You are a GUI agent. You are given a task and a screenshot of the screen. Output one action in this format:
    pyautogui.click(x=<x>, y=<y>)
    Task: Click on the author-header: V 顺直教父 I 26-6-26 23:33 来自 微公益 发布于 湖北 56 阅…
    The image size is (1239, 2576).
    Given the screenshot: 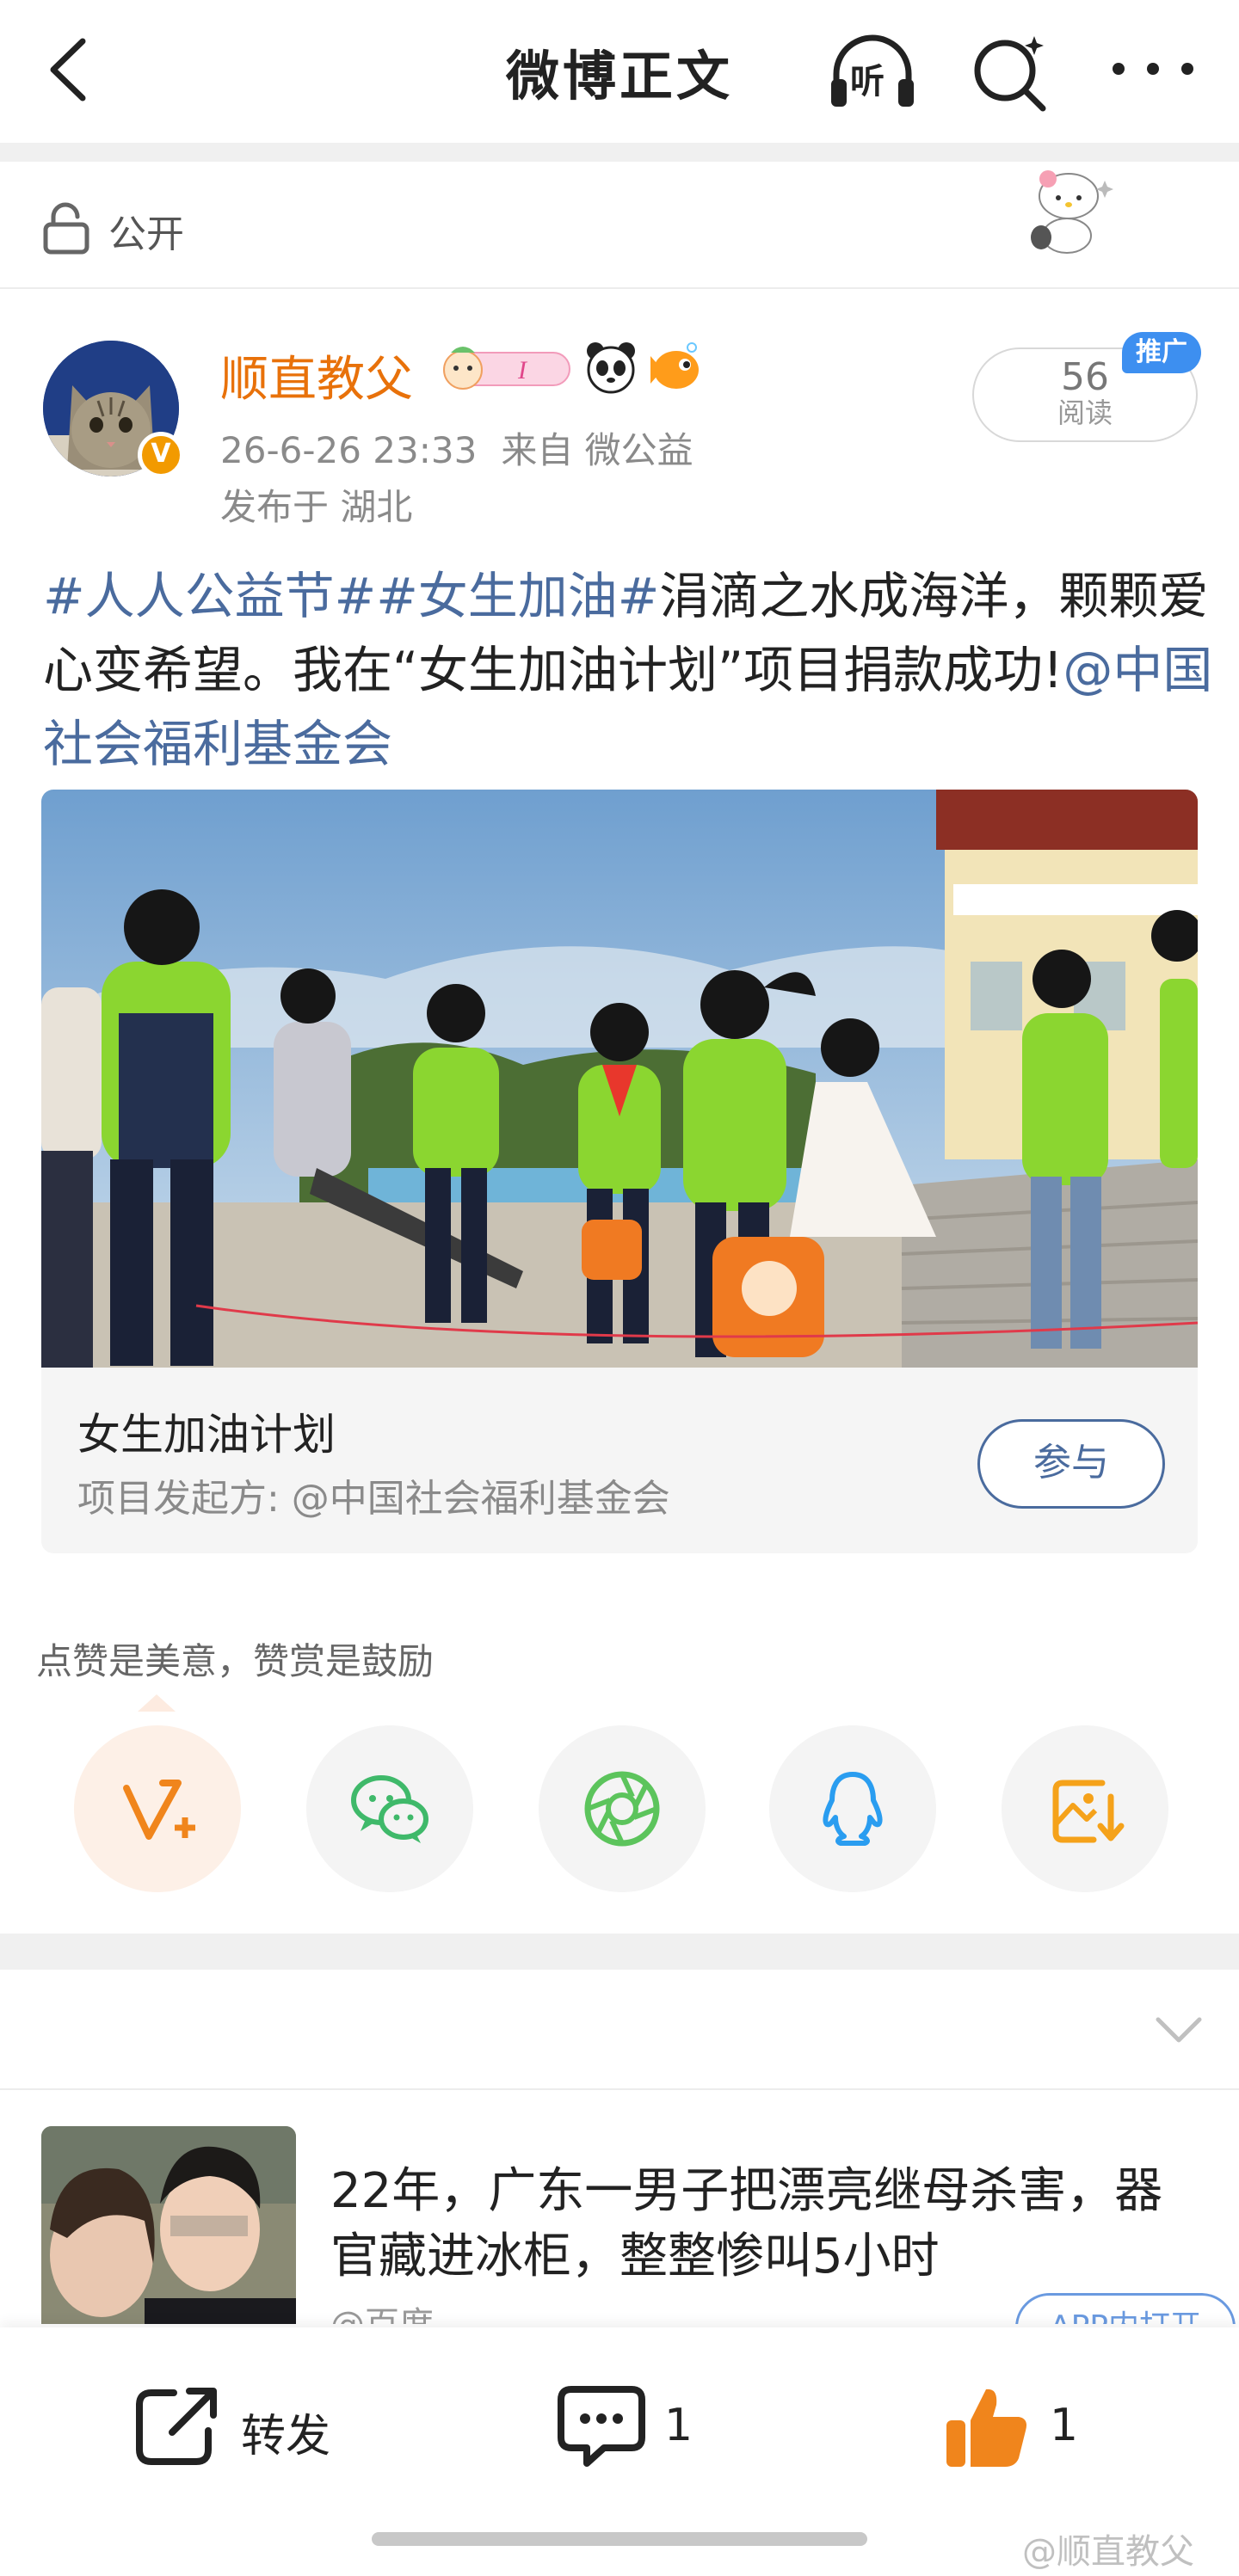 What is the action you would take?
    pyautogui.click(x=619, y=415)
    